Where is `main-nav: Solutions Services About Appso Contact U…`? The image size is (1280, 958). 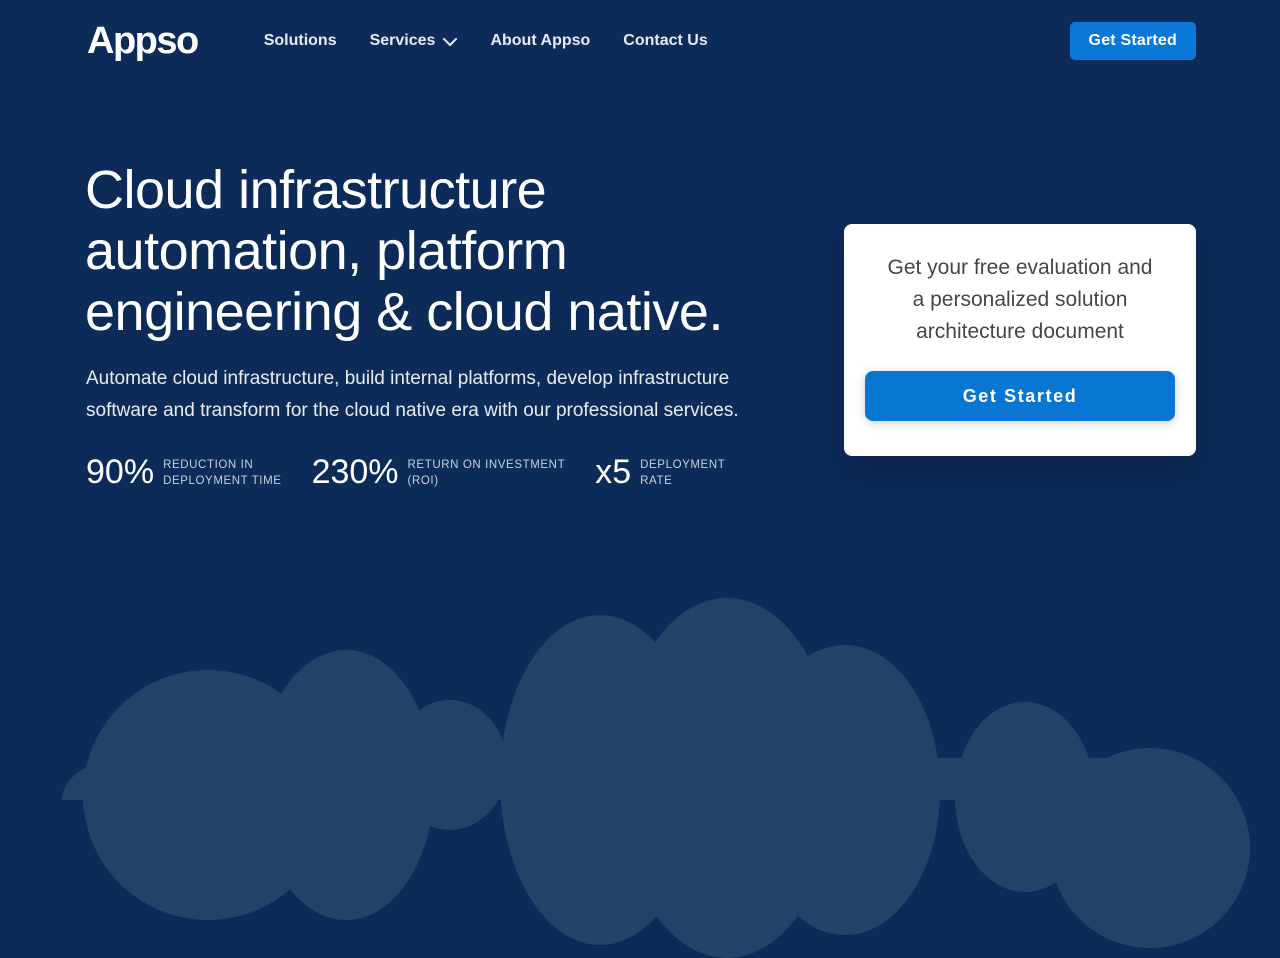
main-nav: Solutions Services About Appso Contact U… is located at coordinates (486, 41).